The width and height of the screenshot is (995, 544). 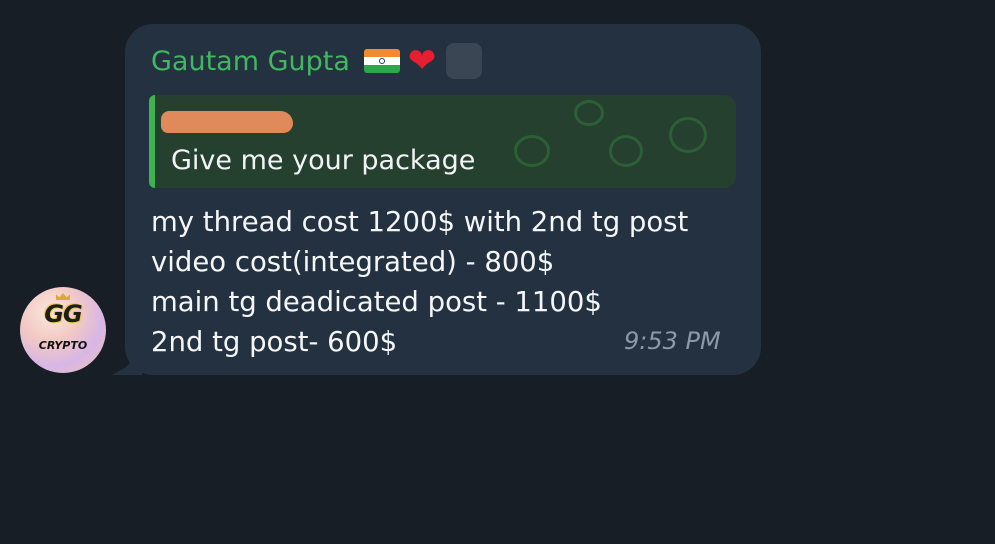 What do you see at coordinates (672, 341) in the screenshot?
I see `message-timestamp: 9:53 PM` at bounding box center [672, 341].